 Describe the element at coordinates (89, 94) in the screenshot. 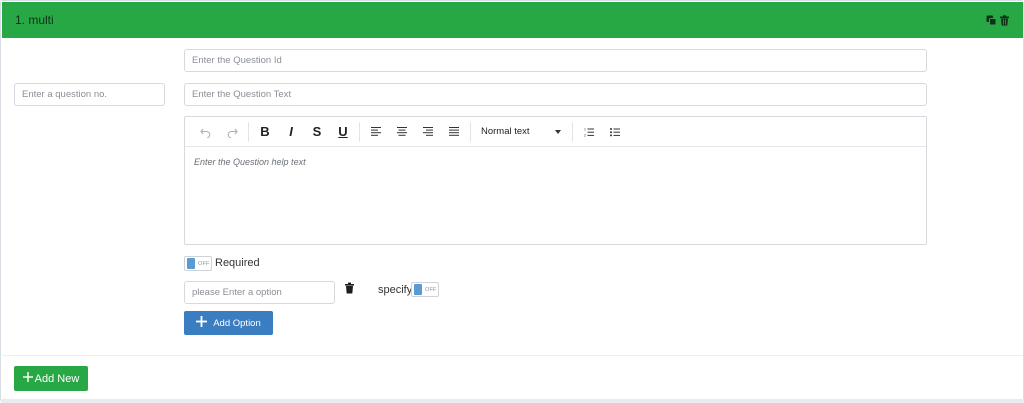

I see `question-number-input` at that location.